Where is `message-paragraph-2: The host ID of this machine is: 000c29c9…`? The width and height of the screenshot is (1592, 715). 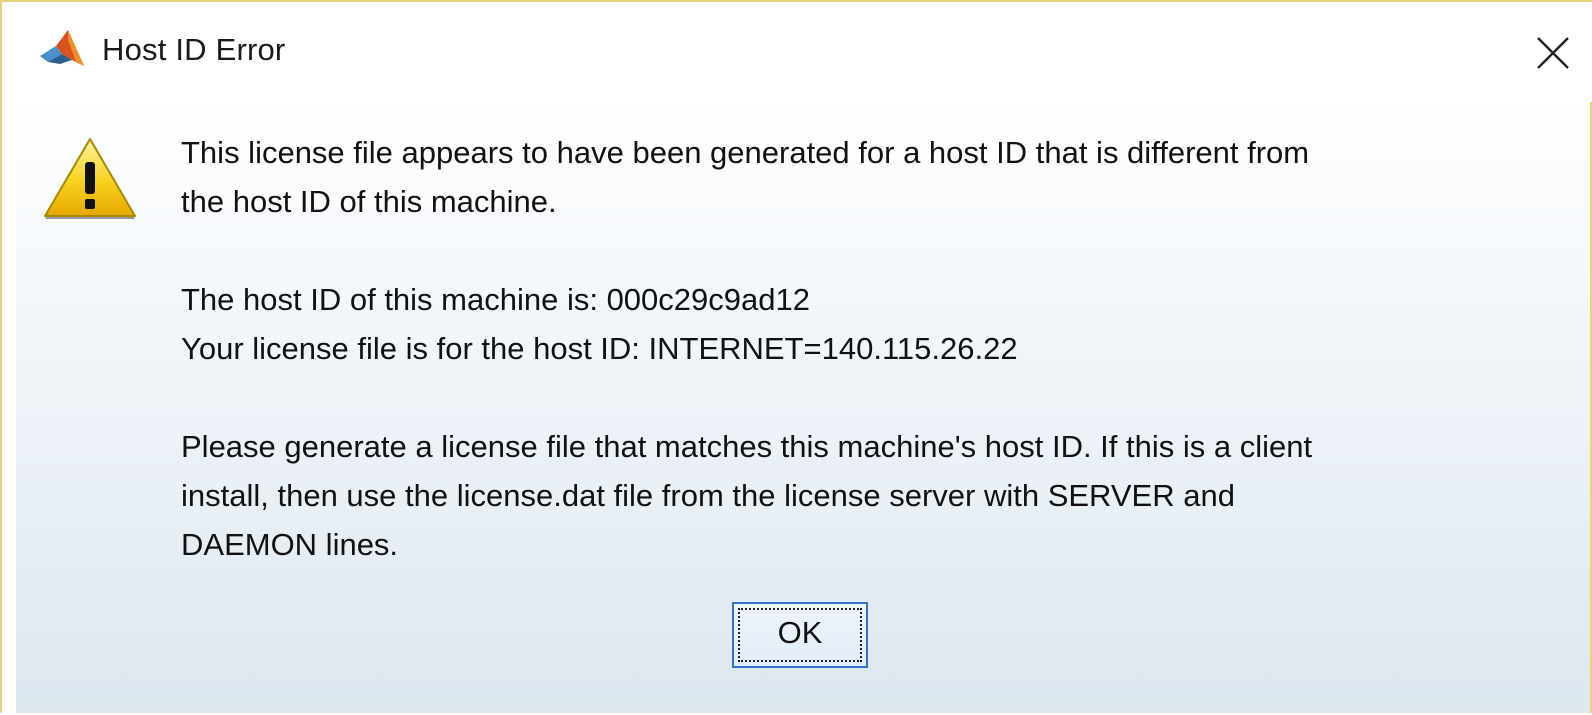 message-paragraph-2: The host ID of this machine is: 000c29c9… is located at coordinates (871, 324).